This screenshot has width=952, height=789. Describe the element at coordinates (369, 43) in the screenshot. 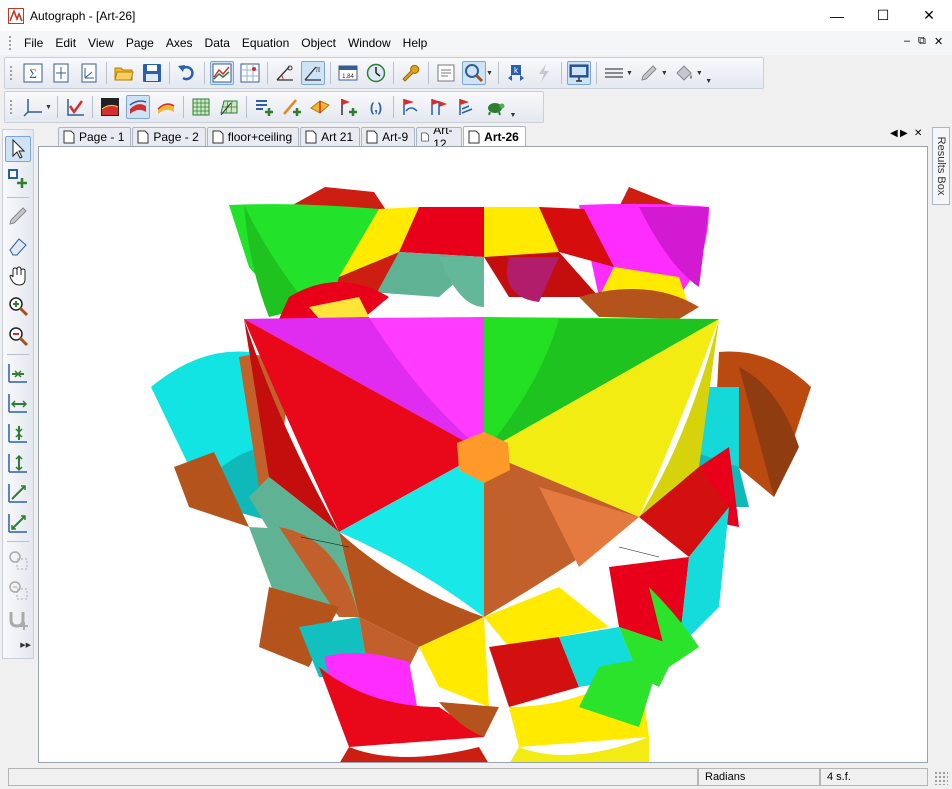

I see `menu-window: Window` at that location.